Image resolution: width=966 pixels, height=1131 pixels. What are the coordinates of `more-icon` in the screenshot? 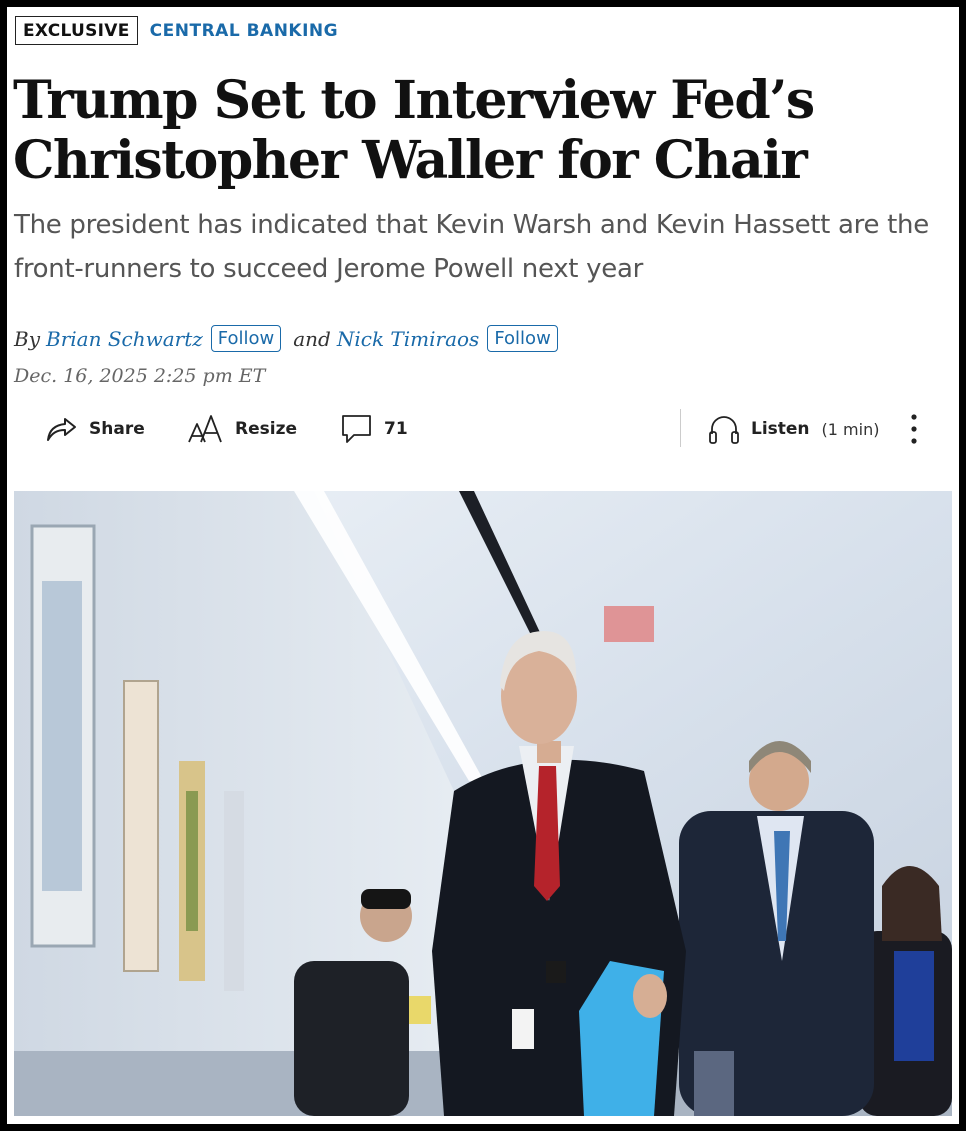 It's located at (914, 432).